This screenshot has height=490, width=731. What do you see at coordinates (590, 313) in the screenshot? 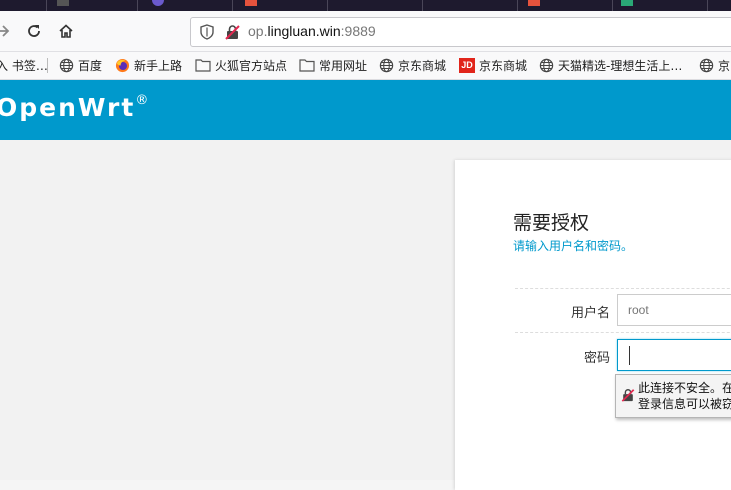
I see `username-label: 用户名` at bounding box center [590, 313].